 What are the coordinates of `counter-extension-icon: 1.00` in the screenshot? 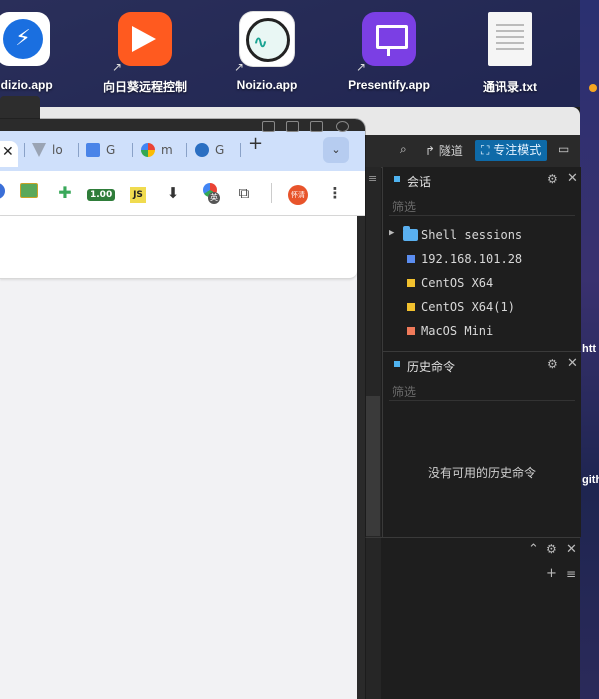 It's located at (101, 193).